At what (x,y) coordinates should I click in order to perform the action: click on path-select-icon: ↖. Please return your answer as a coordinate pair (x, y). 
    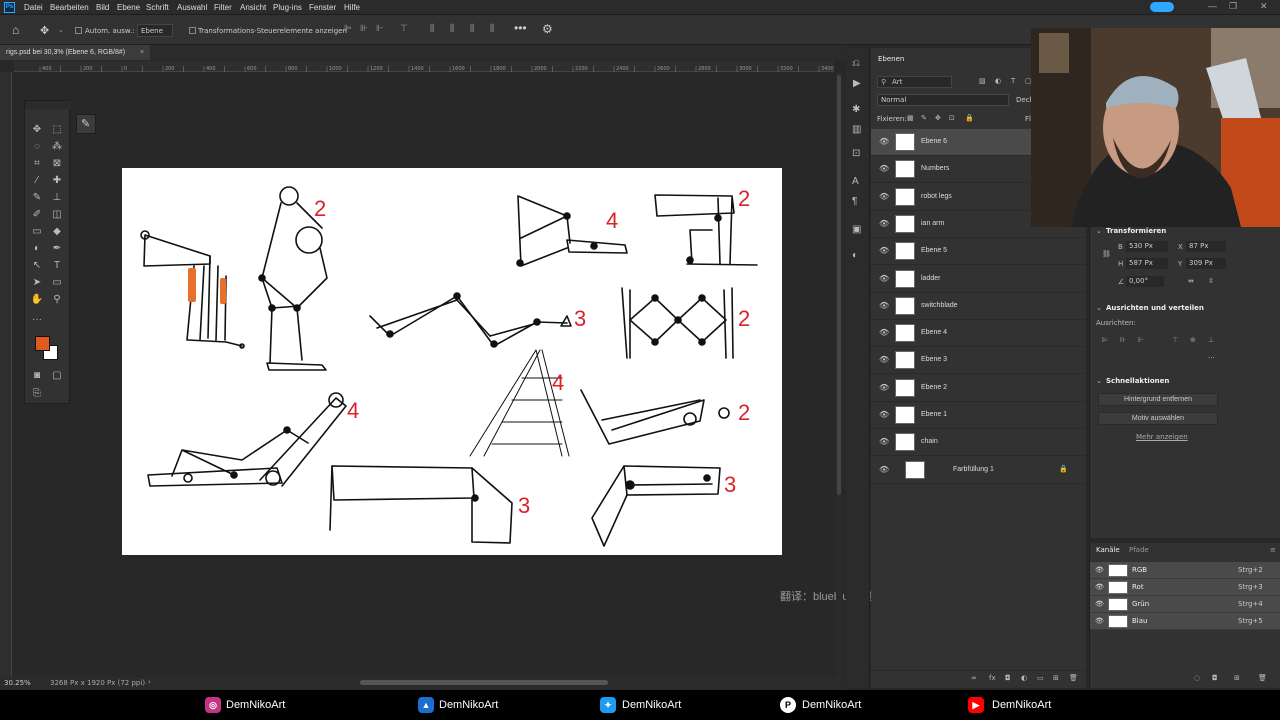
    Looking at the image, I should click on (37, 266).